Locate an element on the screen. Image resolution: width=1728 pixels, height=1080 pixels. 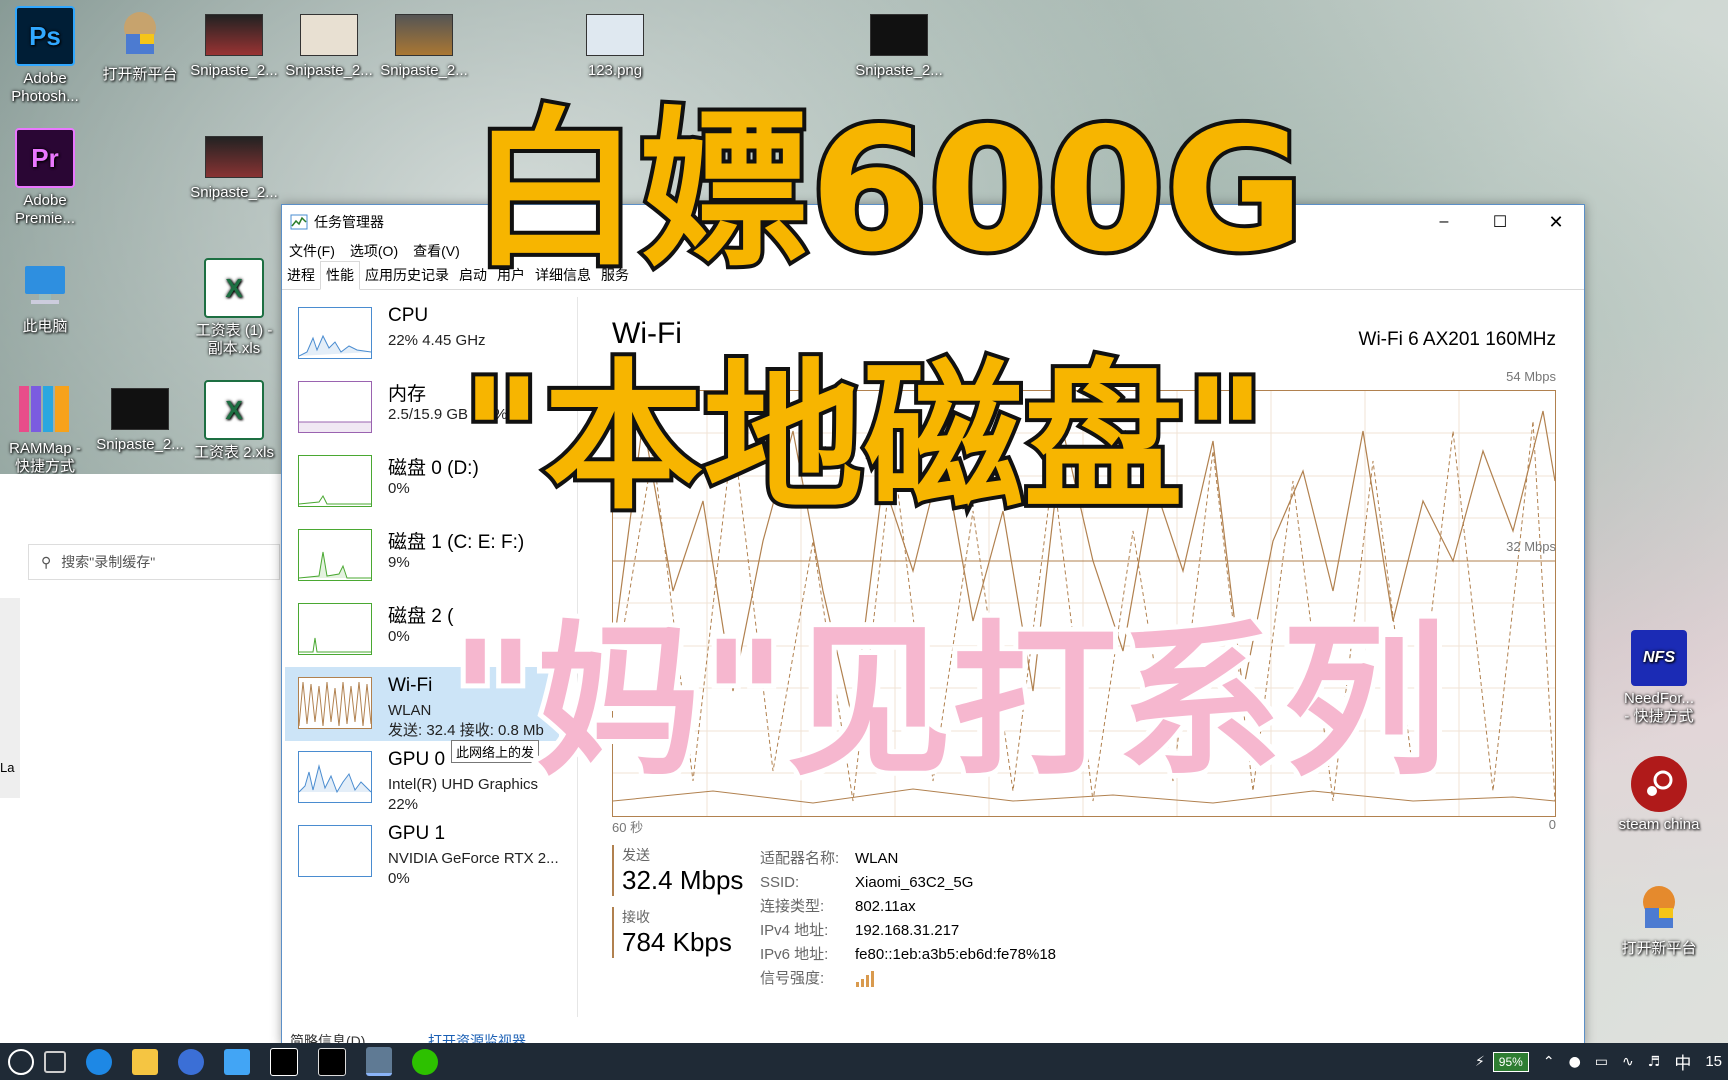
wifi-icon: ∿ is located at coordinates (1628, 1062).